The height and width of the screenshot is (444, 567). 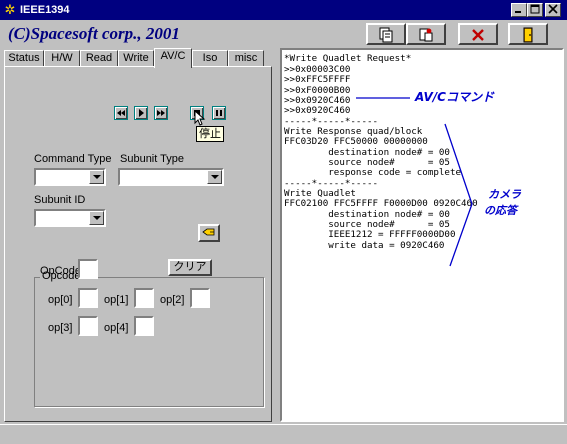 I want to click on tab-write: Write, so click(x=136, y=58).